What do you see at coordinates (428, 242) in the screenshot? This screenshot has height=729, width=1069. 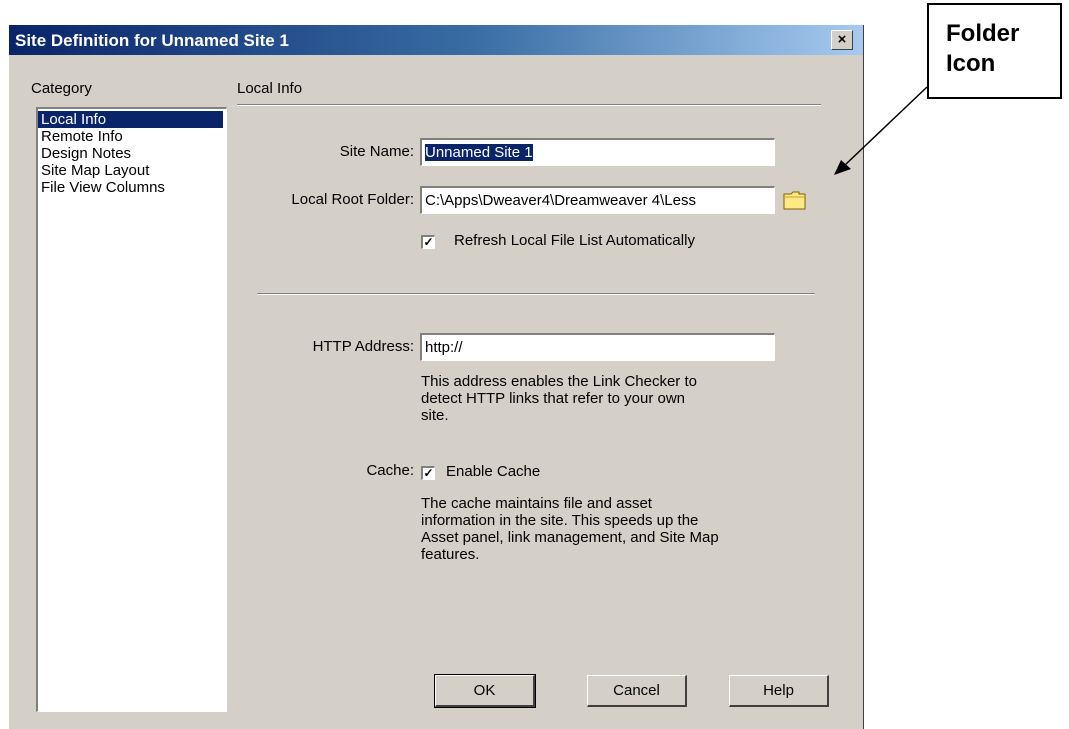 I see `refresh-checkbox: ✓` at bounding box center [428, 242].